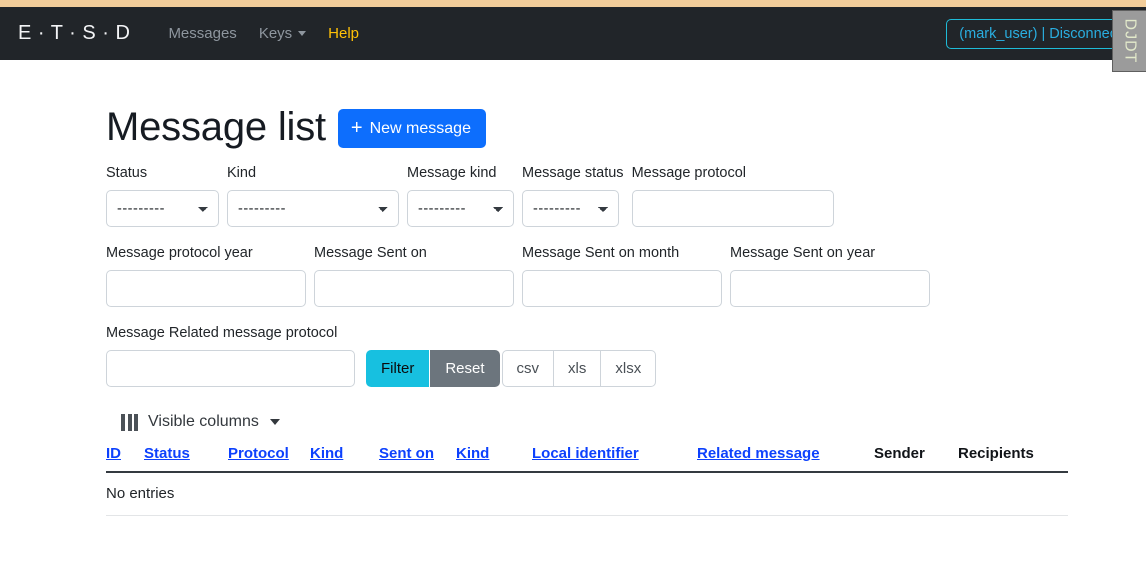  Describe the element at coordinates (343, 33) in the screenshot. I see `nav-link-help: Help` at that location.